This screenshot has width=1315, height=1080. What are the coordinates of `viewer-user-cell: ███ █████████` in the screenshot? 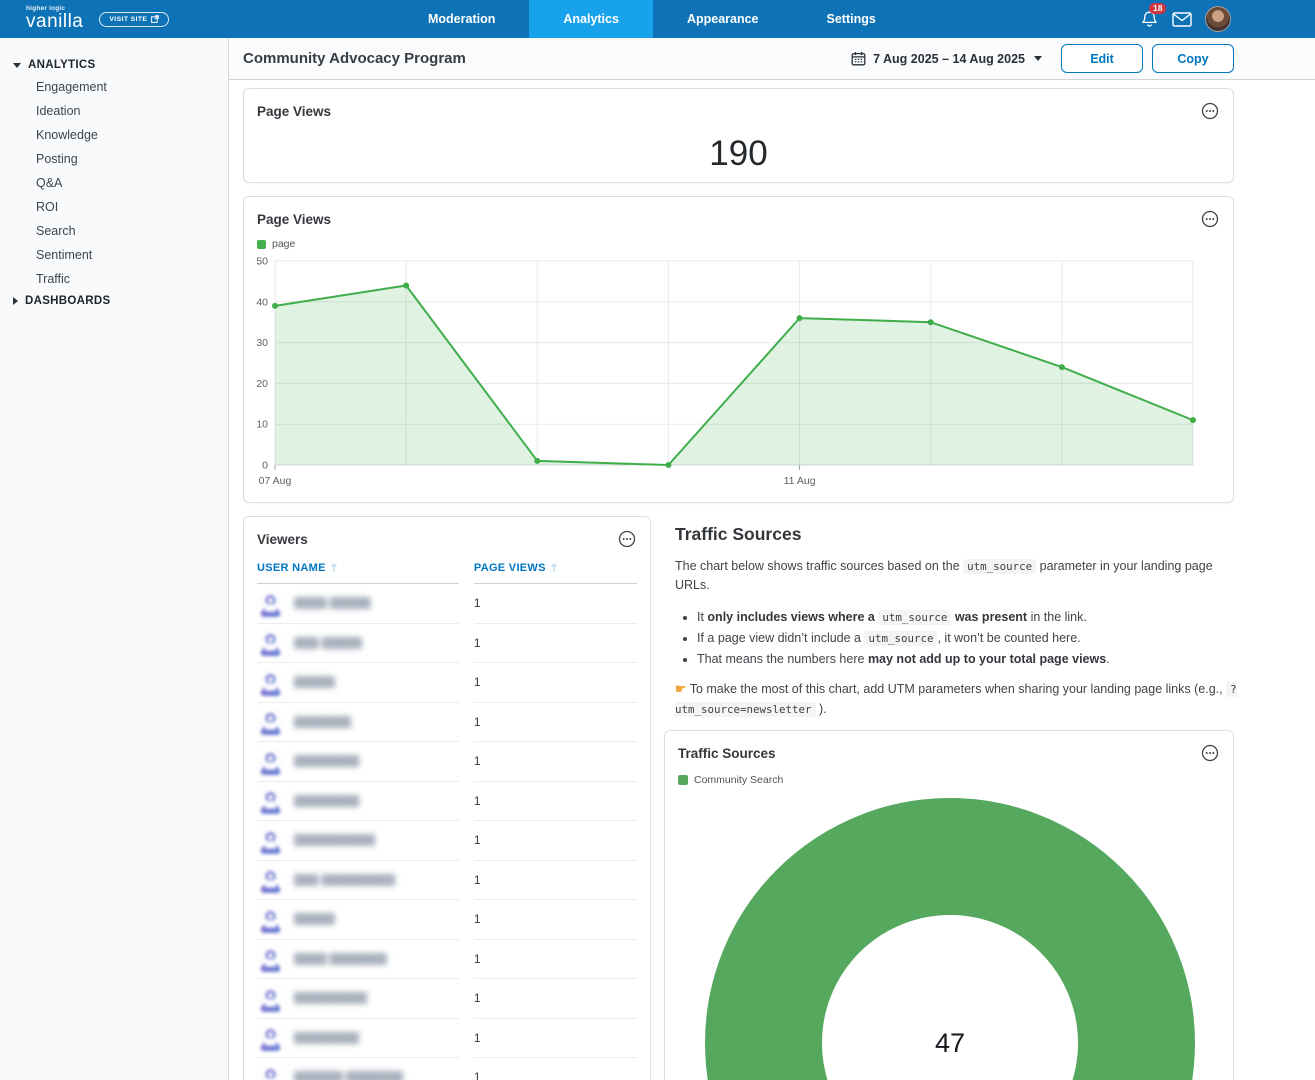 It's located at (358, 880).